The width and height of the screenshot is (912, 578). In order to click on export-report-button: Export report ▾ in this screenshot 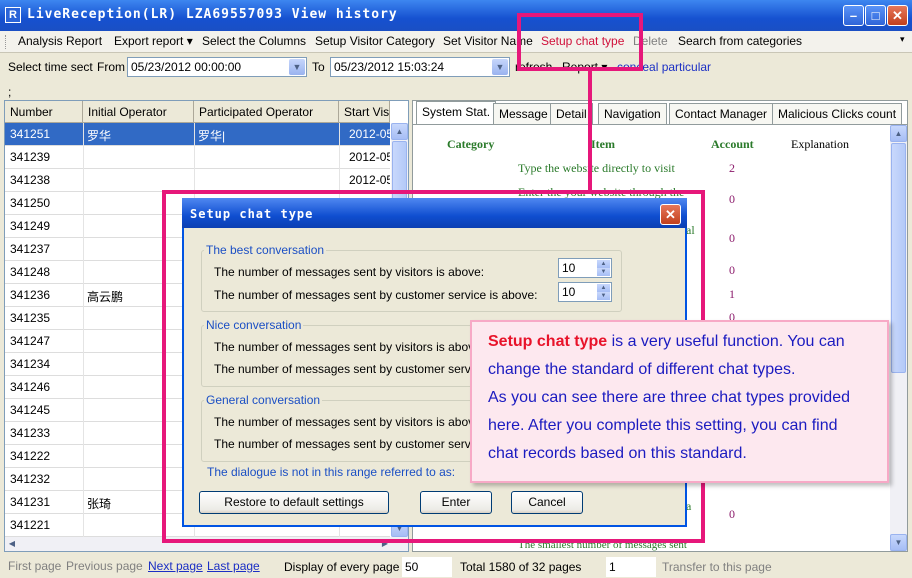, I will do `click(153, 41)`.